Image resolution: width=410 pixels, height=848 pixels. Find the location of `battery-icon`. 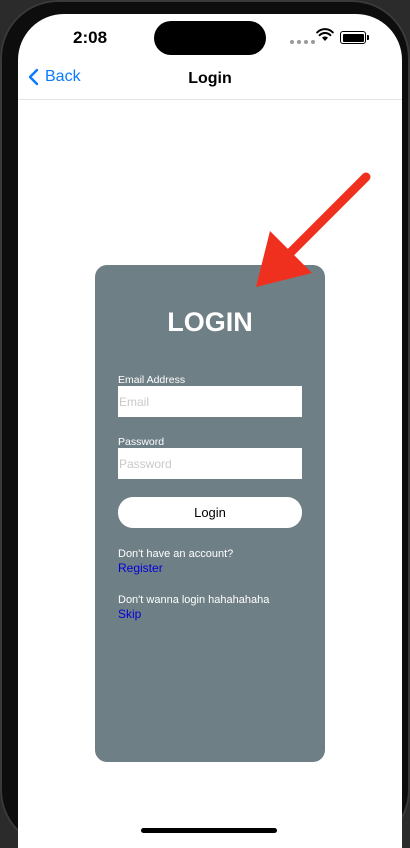

battery-icon is located at coordinates (354, 37).